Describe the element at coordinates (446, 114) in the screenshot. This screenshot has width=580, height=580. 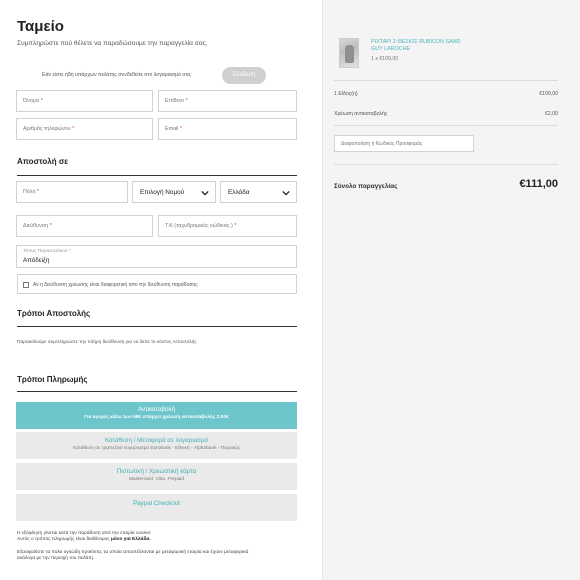
I see `cod-fee-row: Χρέωση αντικαταβολής €2,00` at that location.